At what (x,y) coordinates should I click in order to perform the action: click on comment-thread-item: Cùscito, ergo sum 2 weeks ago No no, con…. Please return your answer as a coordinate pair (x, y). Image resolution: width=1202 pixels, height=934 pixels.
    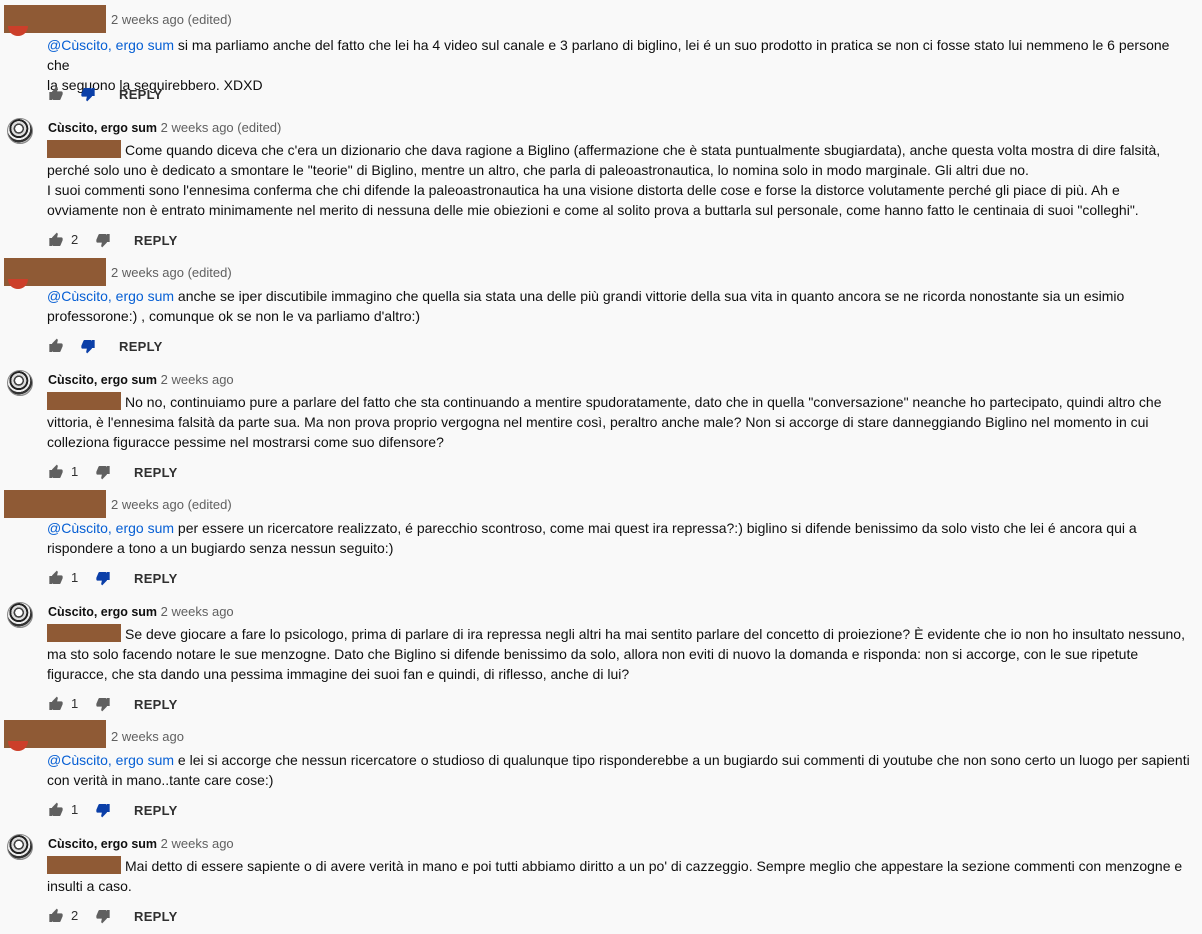
    Looking at the image, I should click on (601, 425).